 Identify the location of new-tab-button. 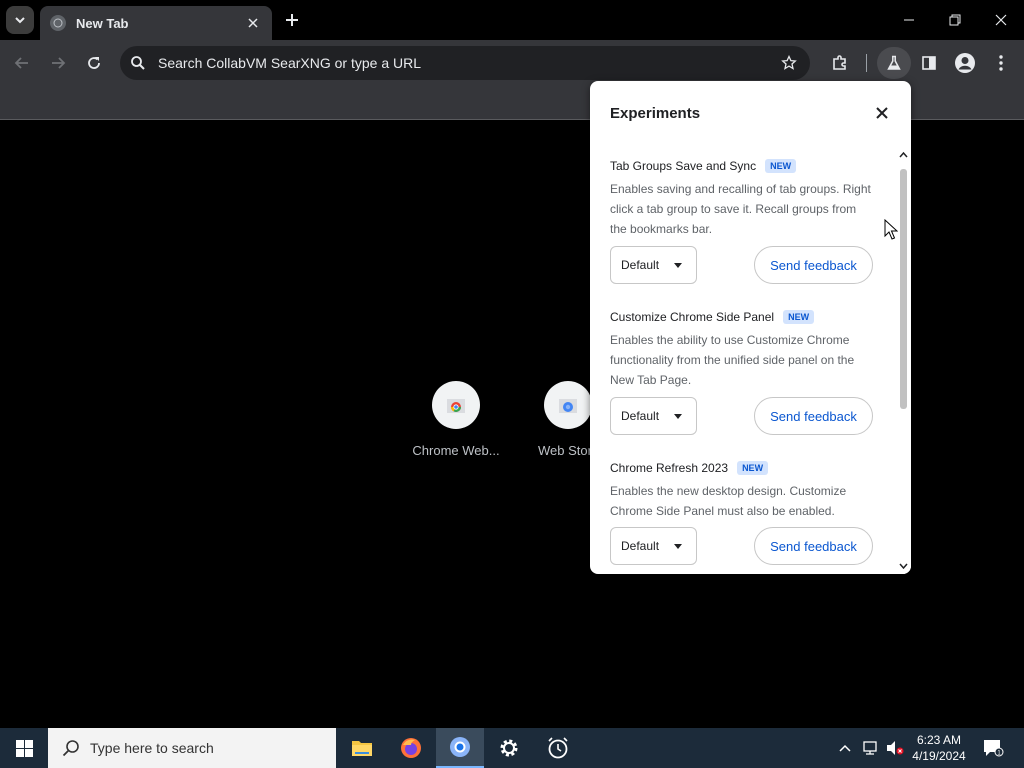
(292, 20).